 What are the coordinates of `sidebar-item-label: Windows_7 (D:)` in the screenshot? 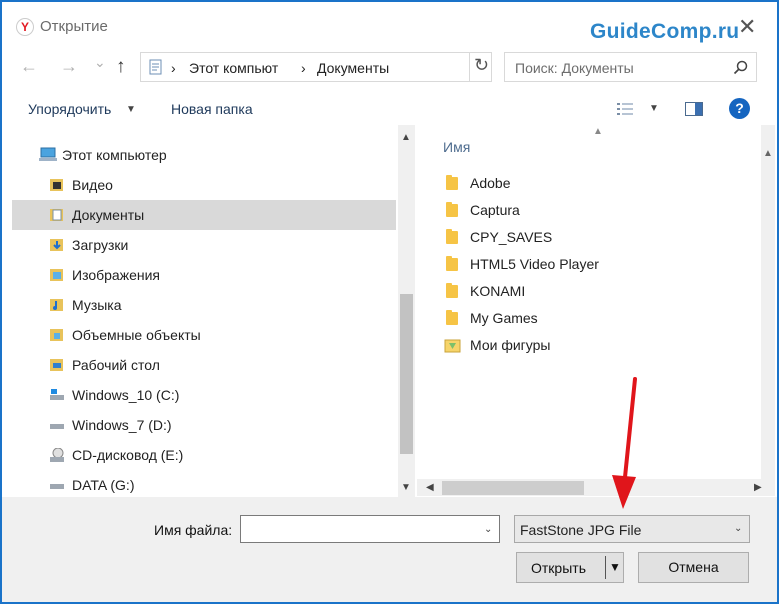 It's located at (122, 425).